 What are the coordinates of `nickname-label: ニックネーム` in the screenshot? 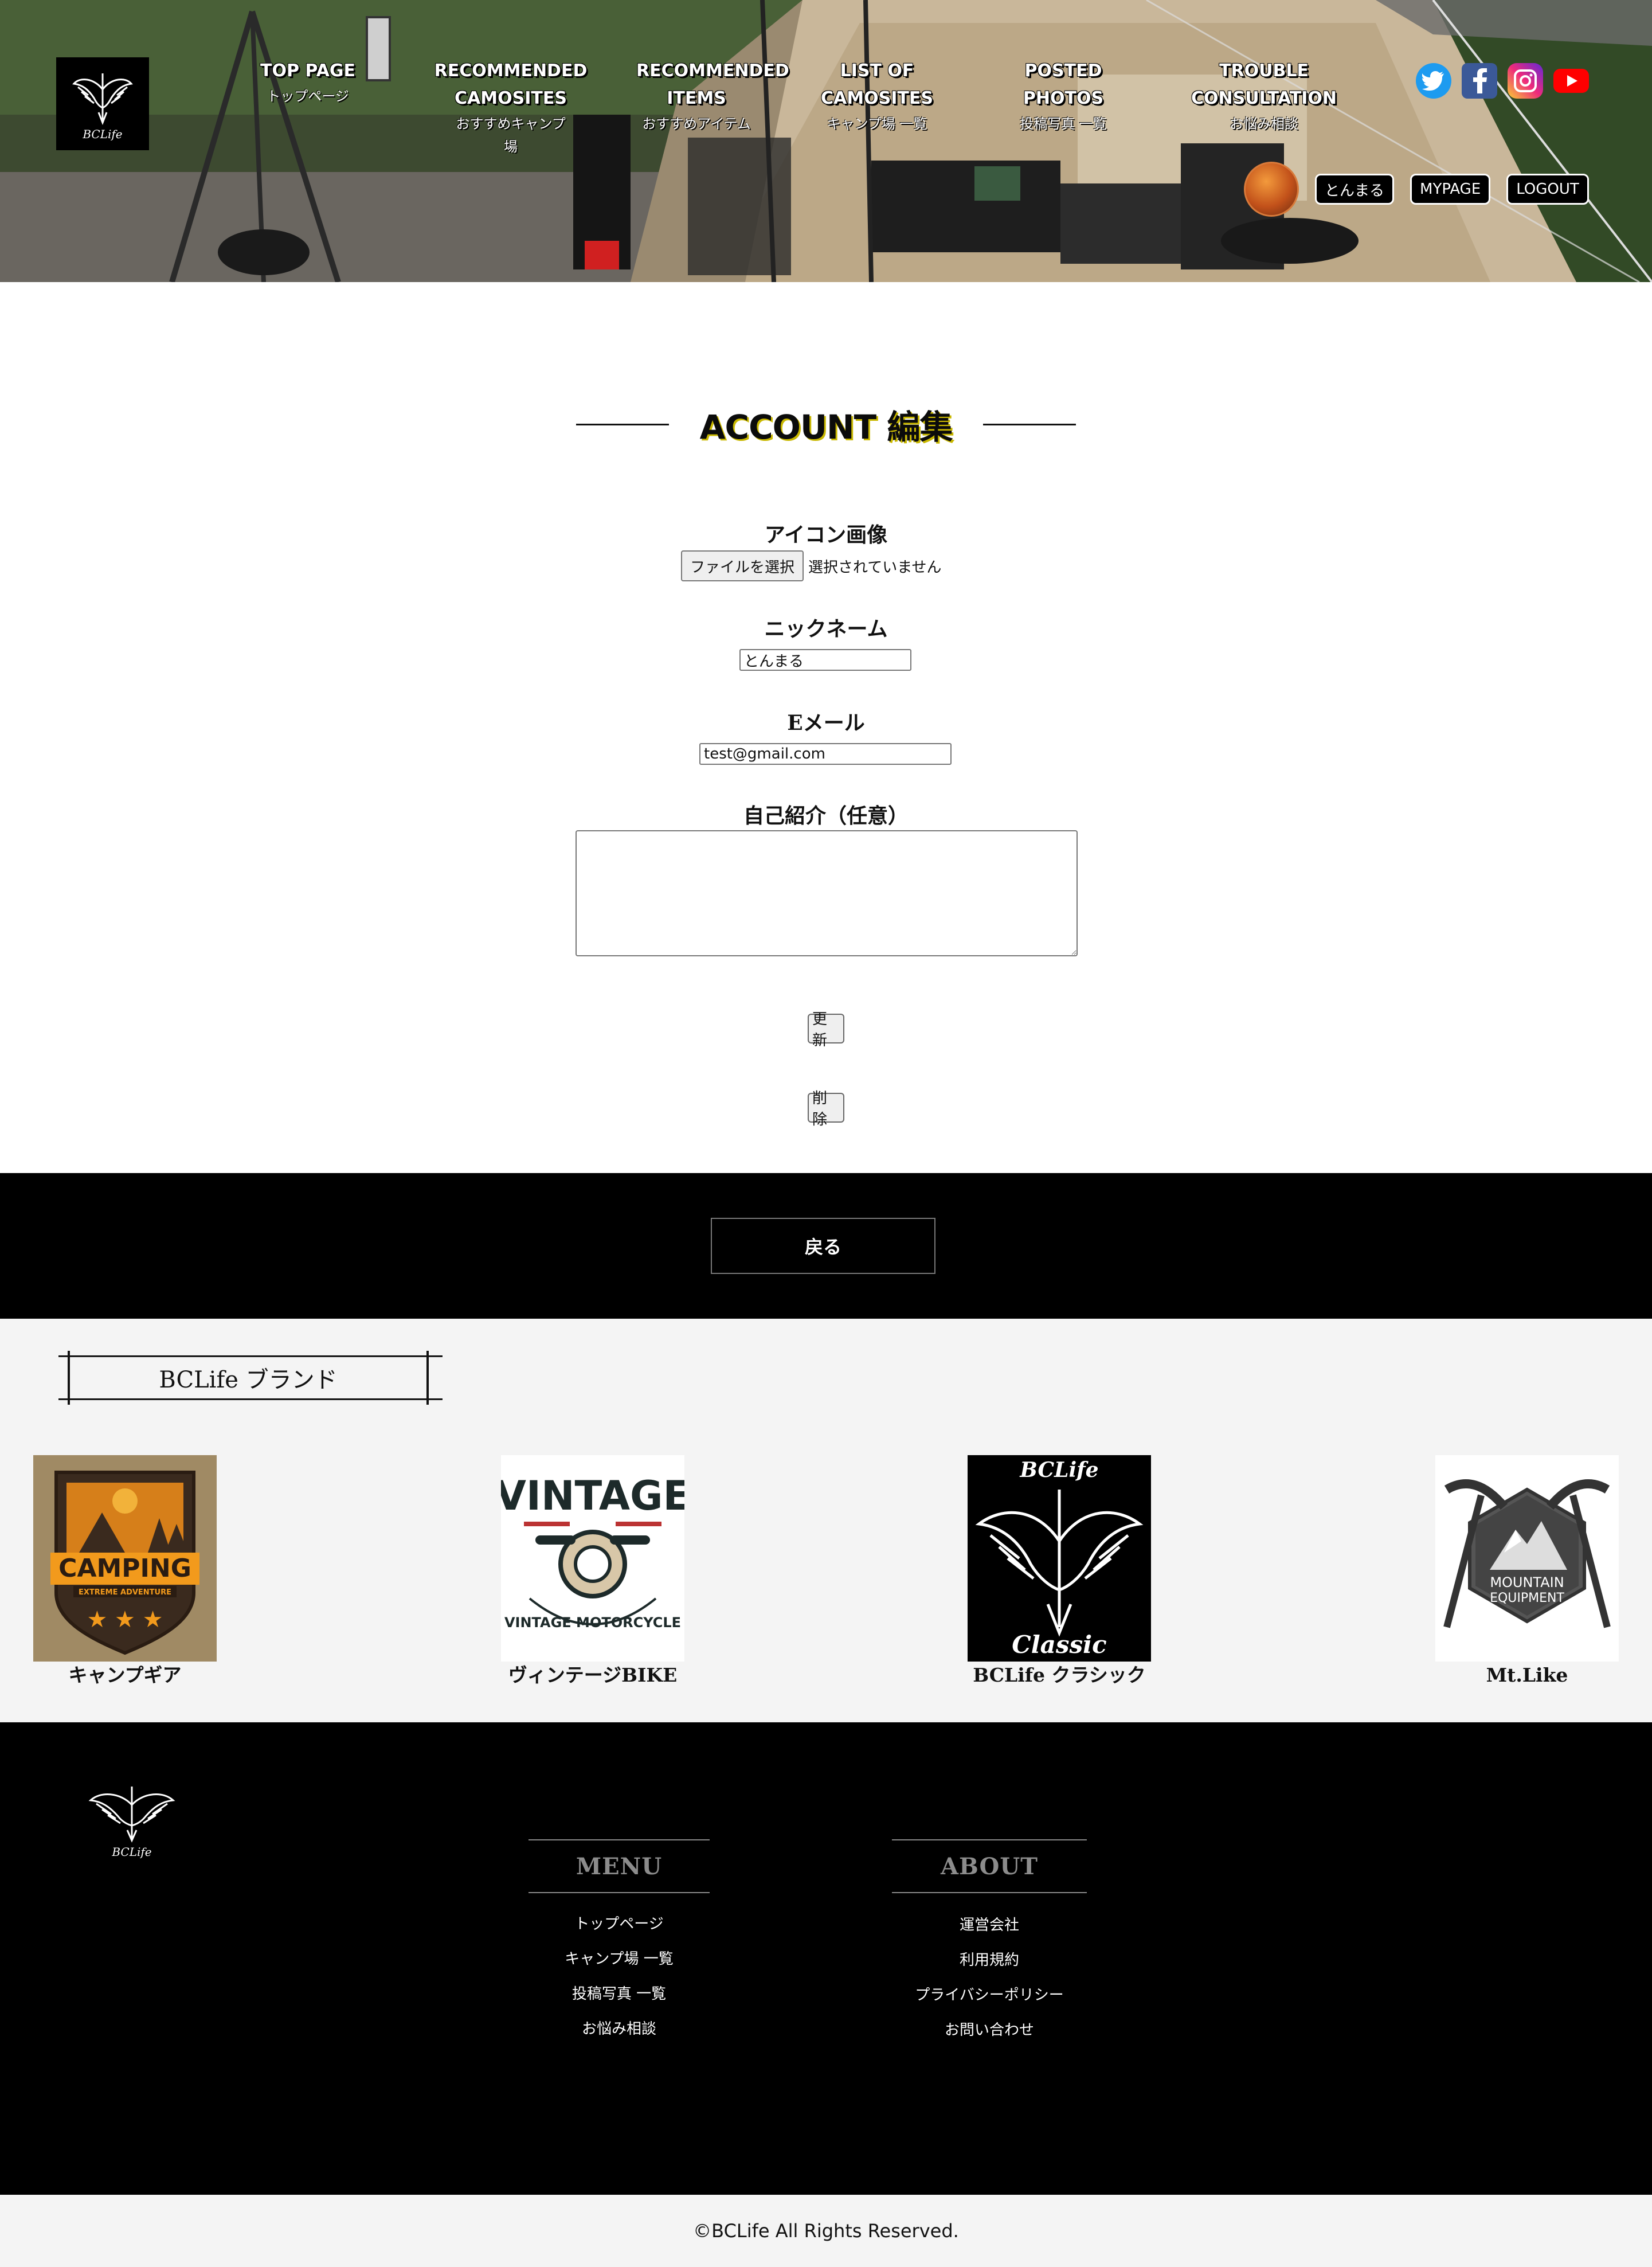 It's located at (826, 629).